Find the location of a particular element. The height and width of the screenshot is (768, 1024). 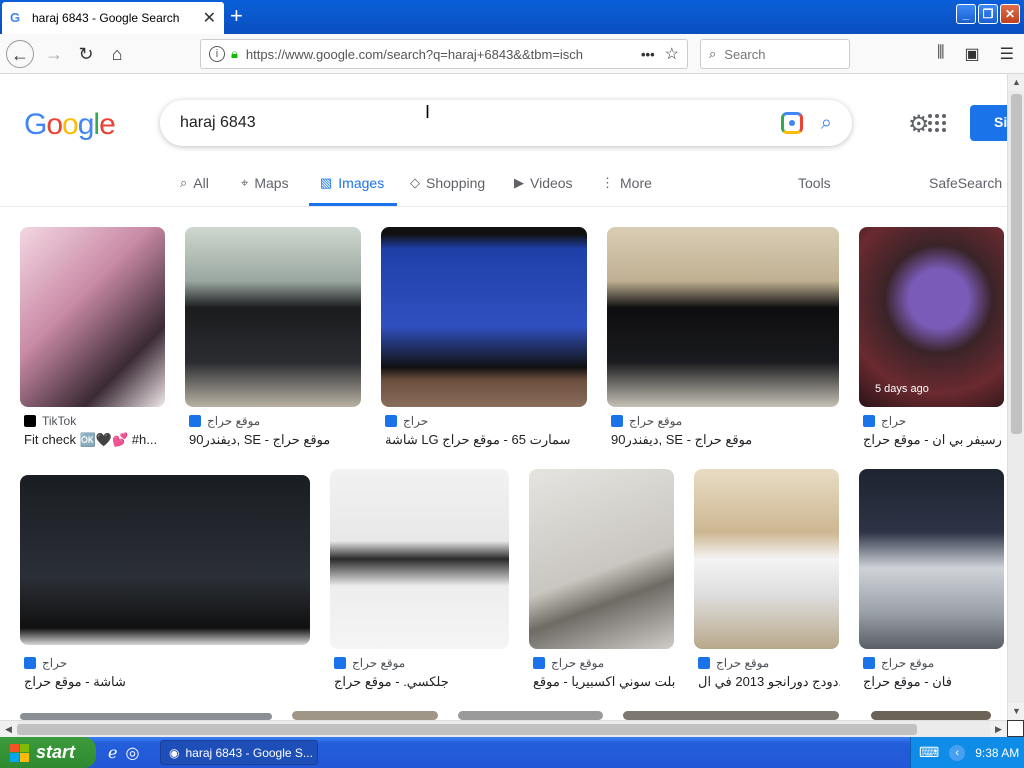

back-button: ← is located at coordinates (20, 54).